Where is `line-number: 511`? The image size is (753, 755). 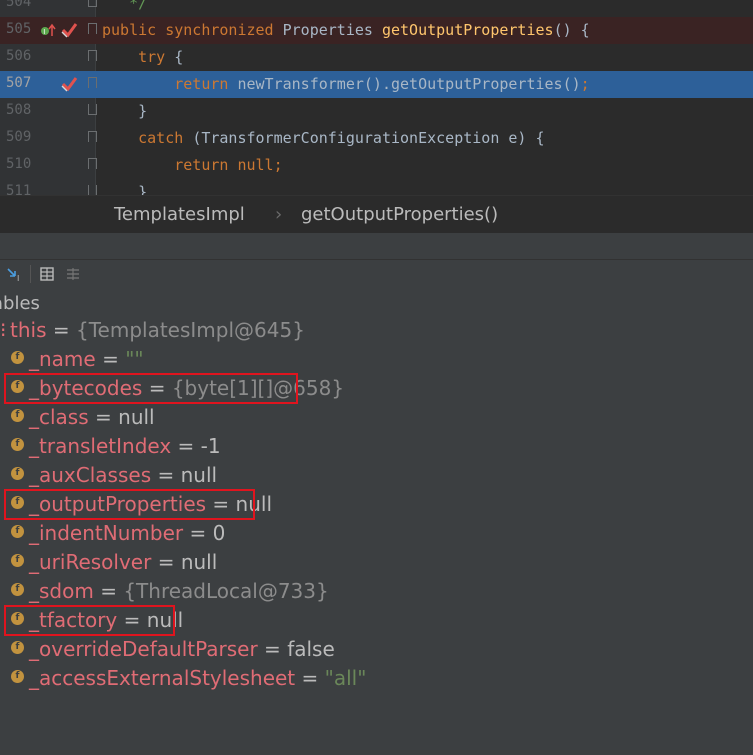 line-number: 511 is located at coordinates (18, 189).